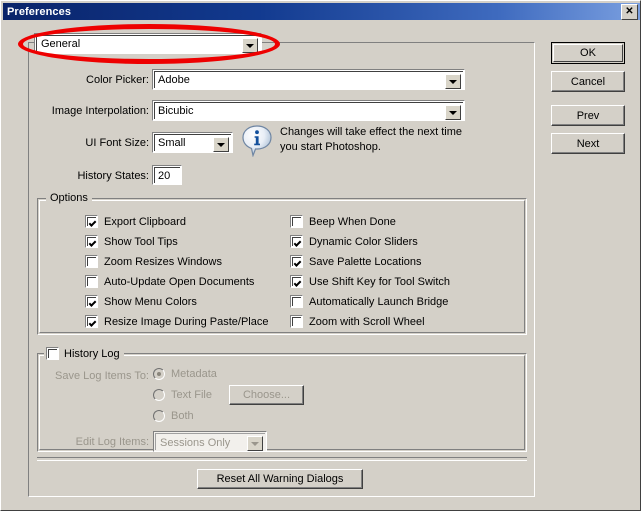 This screenshot has height=511, width=641. I want to click on radio-both: Both, so click(173, 416).